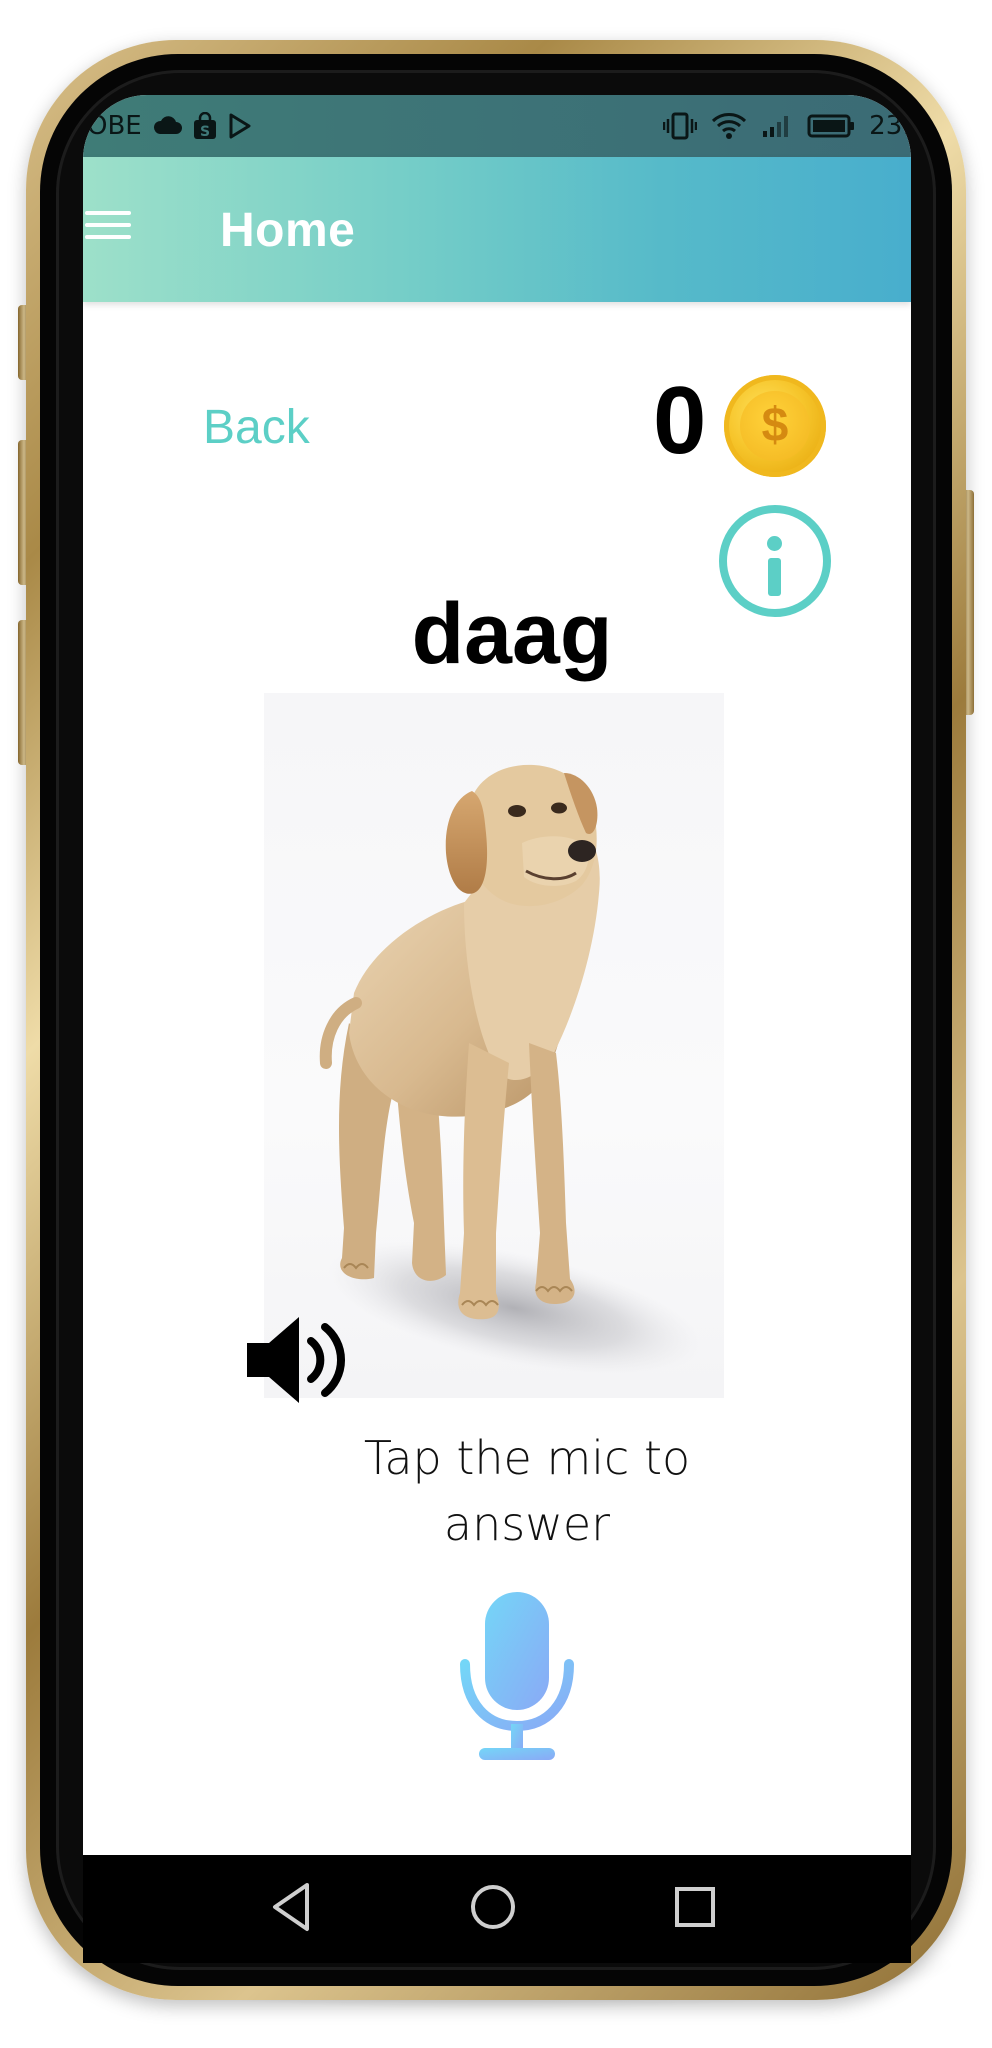 The width and height of the screenshot is (992, 2048). Describe the element at coordinates (205, 132) in the screenshot. I see `svg-text: S` at that location.